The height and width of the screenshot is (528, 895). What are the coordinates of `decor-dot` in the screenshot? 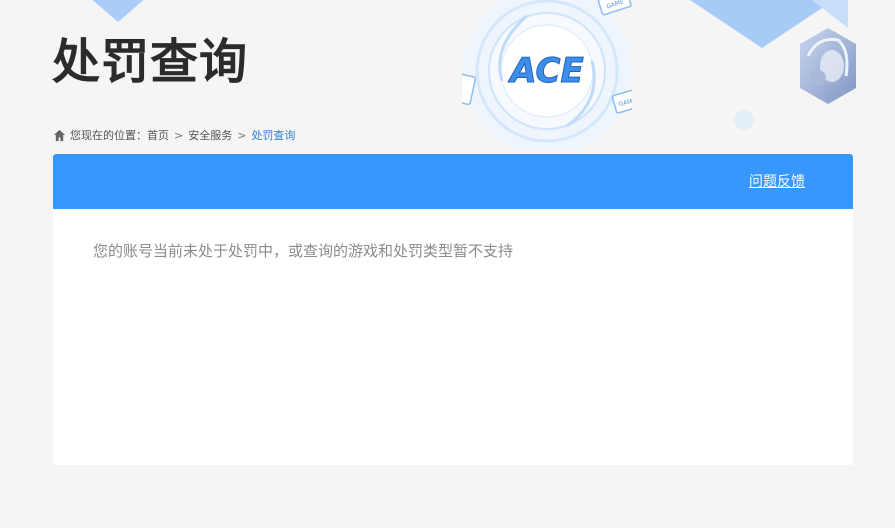 It's located at (744, 120).